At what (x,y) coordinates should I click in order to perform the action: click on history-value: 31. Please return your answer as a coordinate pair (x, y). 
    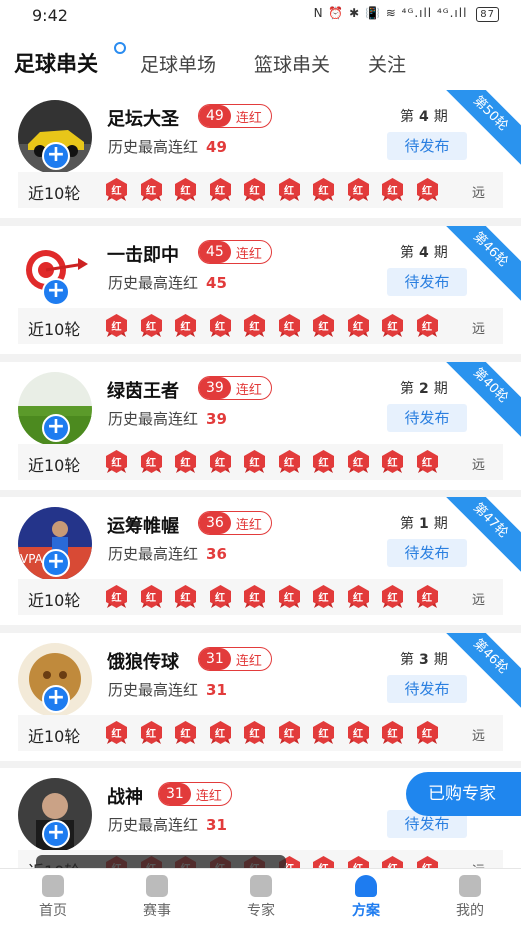
    Looking at the image, I should click on (216, 825).